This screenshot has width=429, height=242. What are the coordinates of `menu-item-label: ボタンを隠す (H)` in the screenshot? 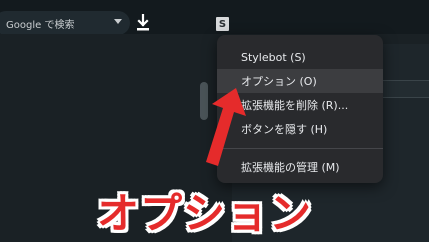 It's located at (284, 129).